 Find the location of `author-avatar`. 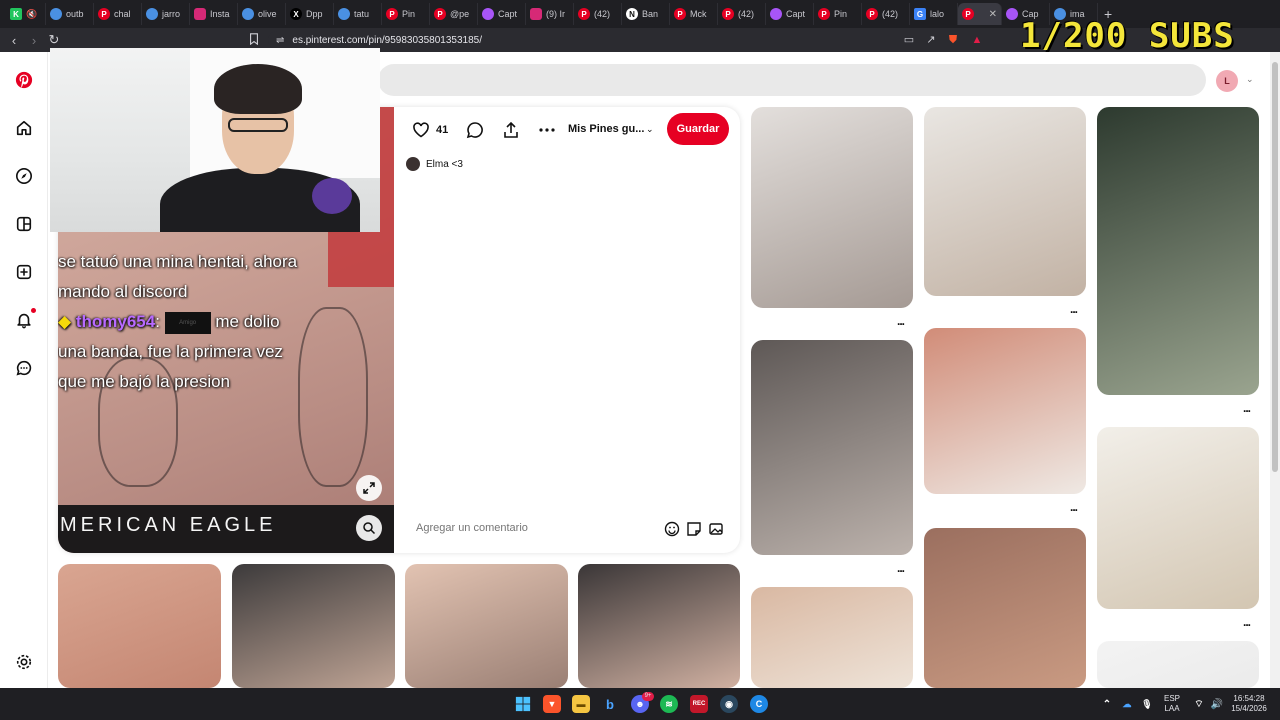

author-avatar is located at coordinates (413, 164).